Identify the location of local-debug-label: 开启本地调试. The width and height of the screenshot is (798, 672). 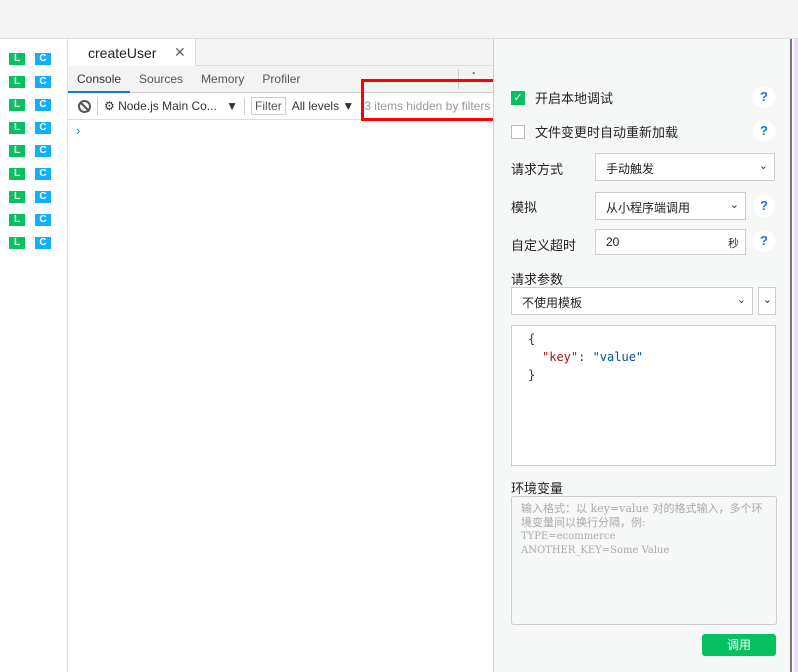
(574, 98).